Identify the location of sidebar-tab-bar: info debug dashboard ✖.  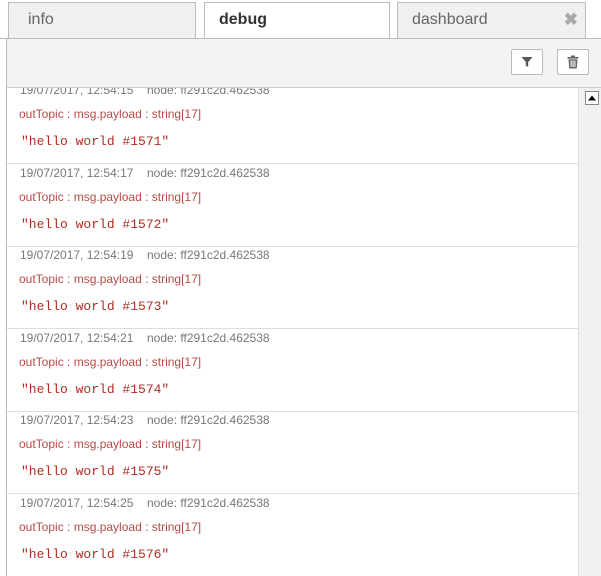
(300, 19).